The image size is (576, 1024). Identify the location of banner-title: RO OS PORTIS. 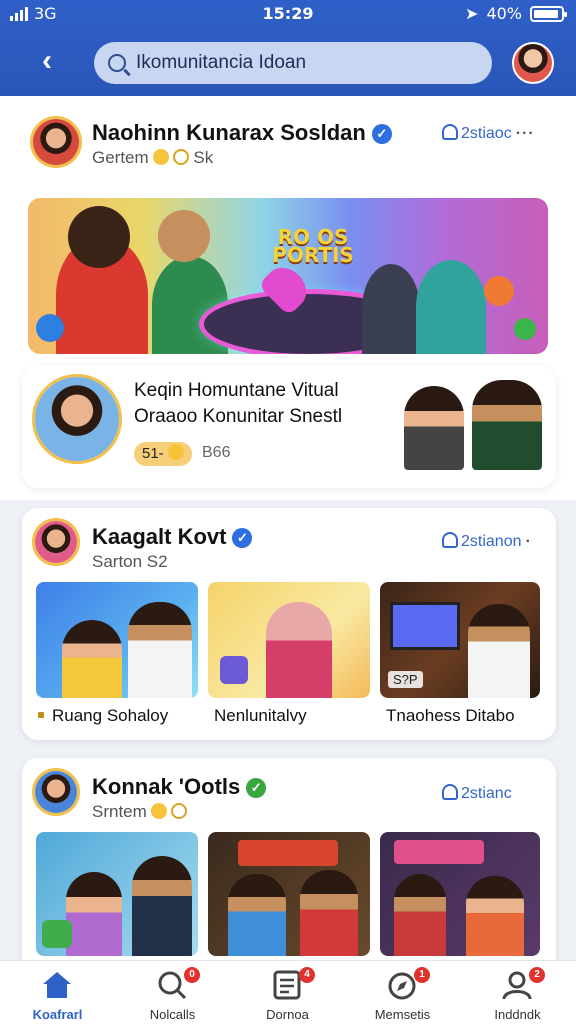
(313, 246).